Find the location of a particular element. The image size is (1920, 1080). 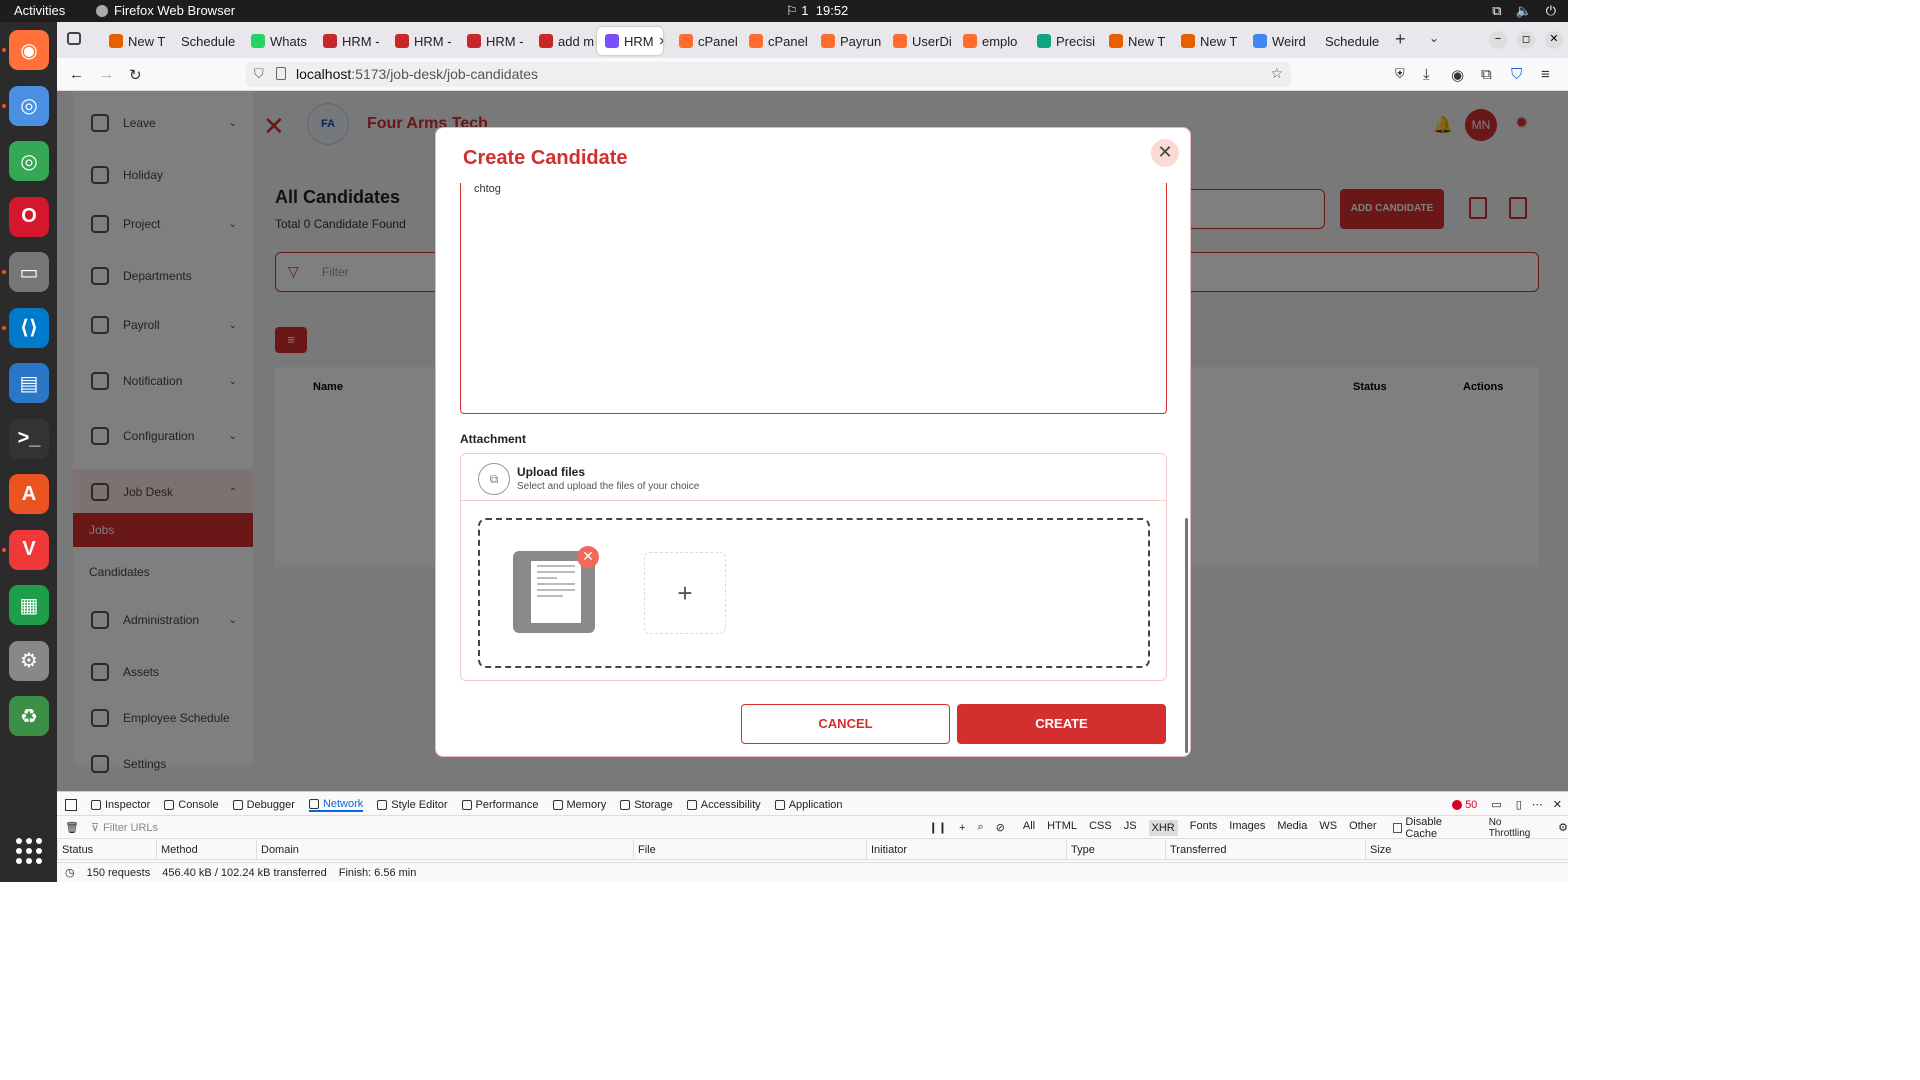

devtools-tab: Memory is located at coordinates (579, 805).